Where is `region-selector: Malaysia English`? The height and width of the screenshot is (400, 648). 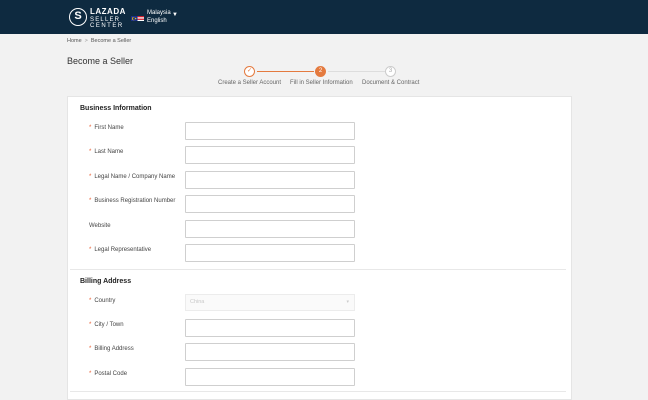 region-selector: Malaysia English is located at coordinates (159, 17).